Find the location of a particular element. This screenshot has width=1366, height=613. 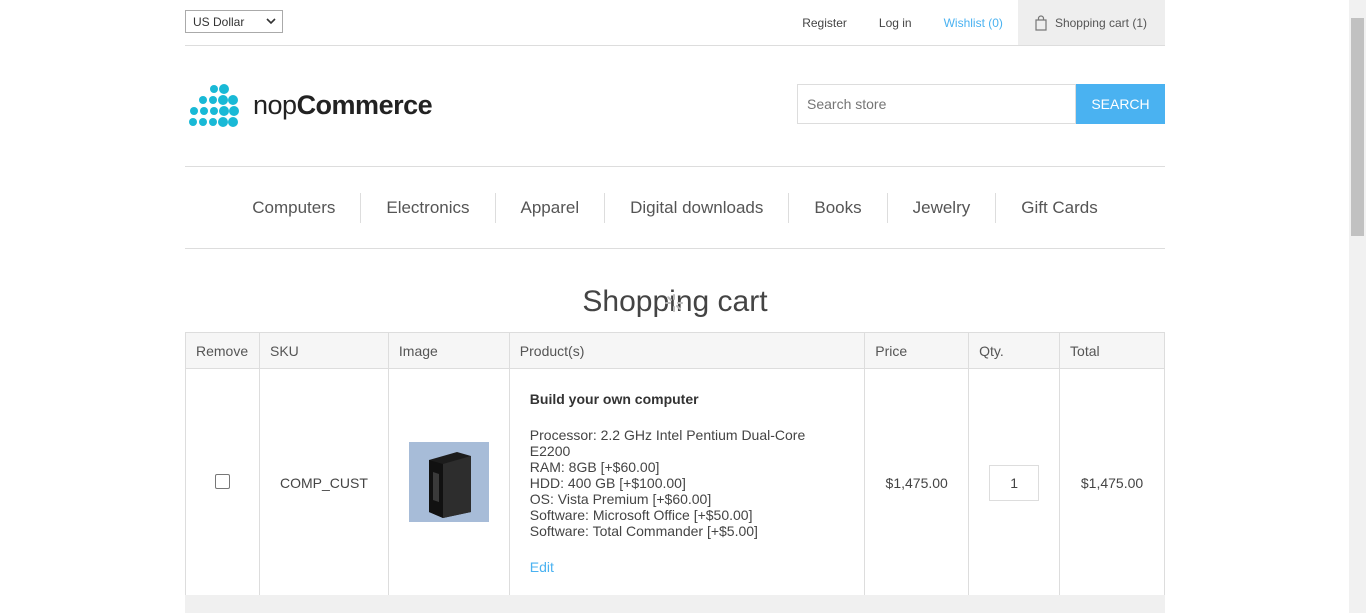

search-input is located at coordinates (936, 104).